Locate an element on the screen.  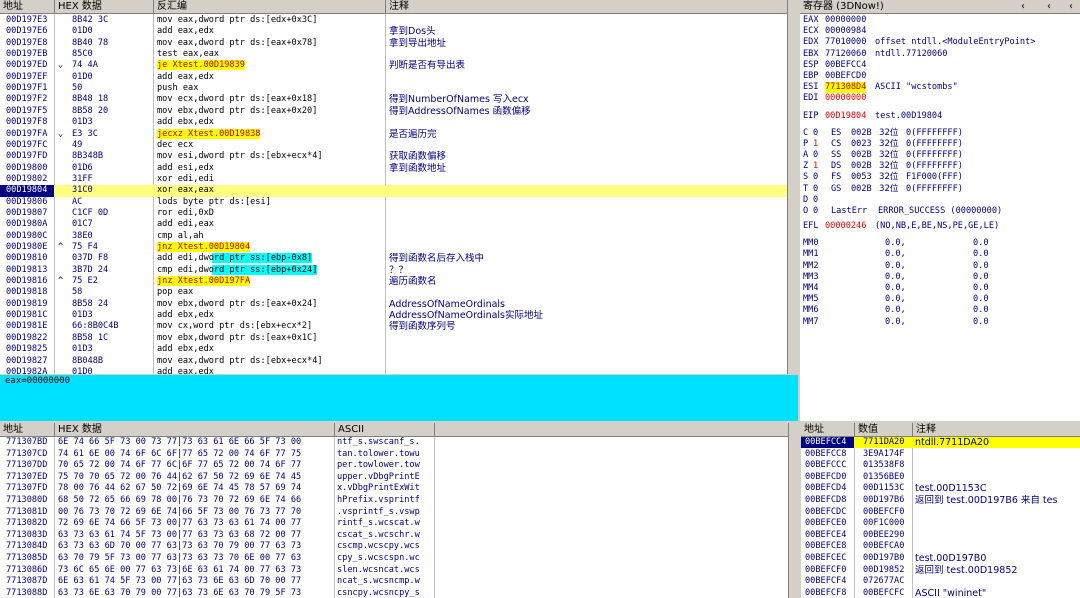
disasm-row: 00D19800 01D6 add esi,edx 拿到函数地址 is located at coordinates (393, 168).